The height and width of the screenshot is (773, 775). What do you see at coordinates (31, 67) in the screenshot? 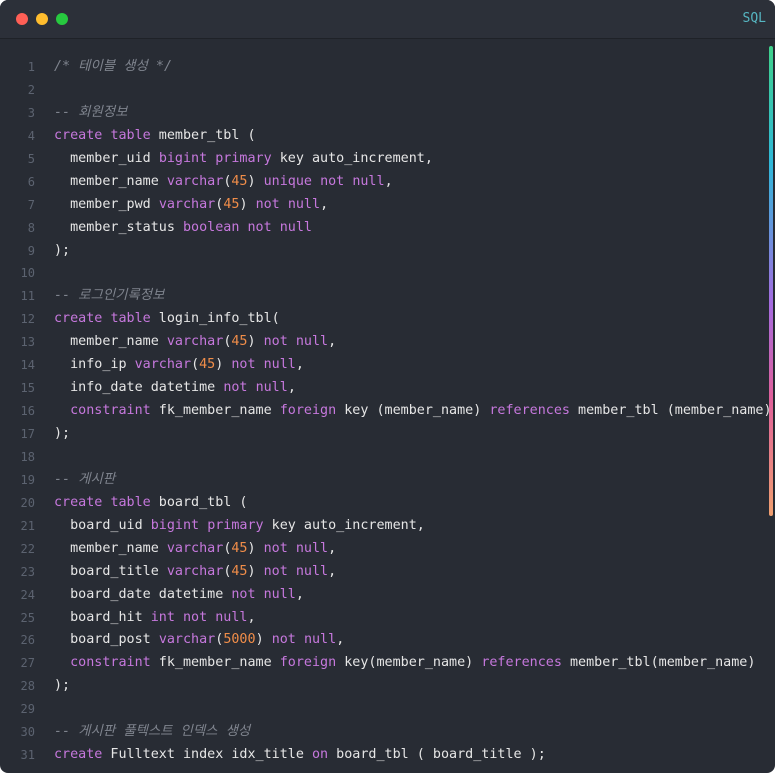
I see `line-number: 1` at bounding box center [31, 67].